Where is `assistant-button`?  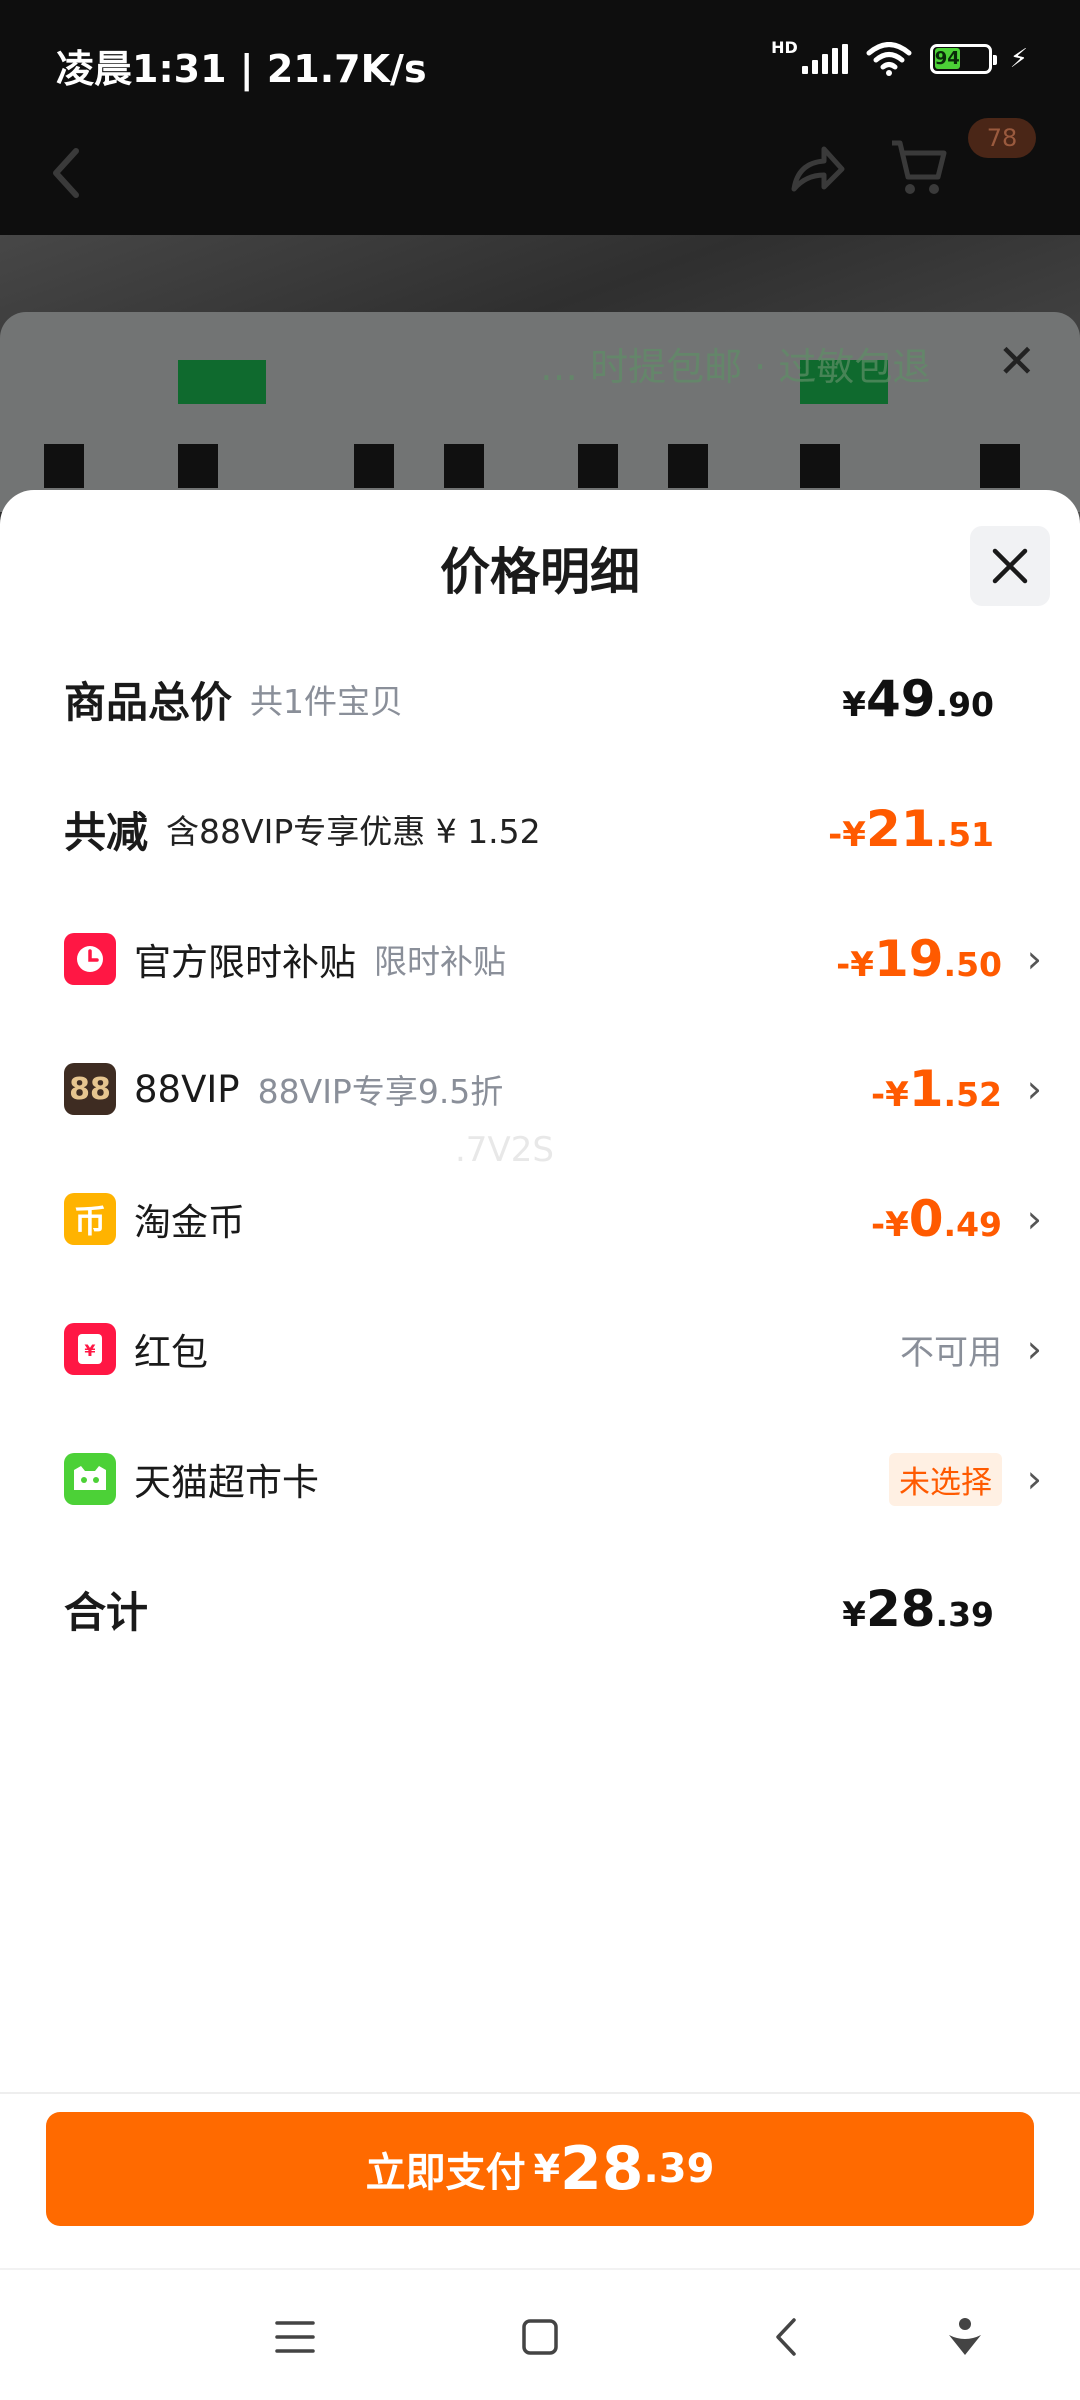
assistant-button is located at coordinates (965, 2337).